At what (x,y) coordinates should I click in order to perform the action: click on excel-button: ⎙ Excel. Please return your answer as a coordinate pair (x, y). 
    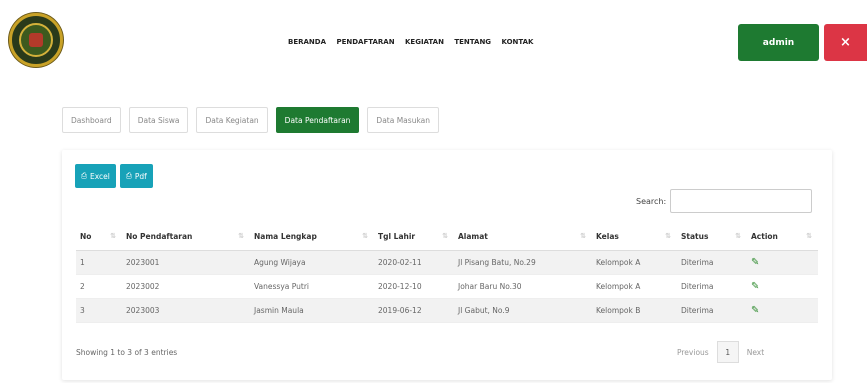
    Looking at the image, I should click on (95, 176).